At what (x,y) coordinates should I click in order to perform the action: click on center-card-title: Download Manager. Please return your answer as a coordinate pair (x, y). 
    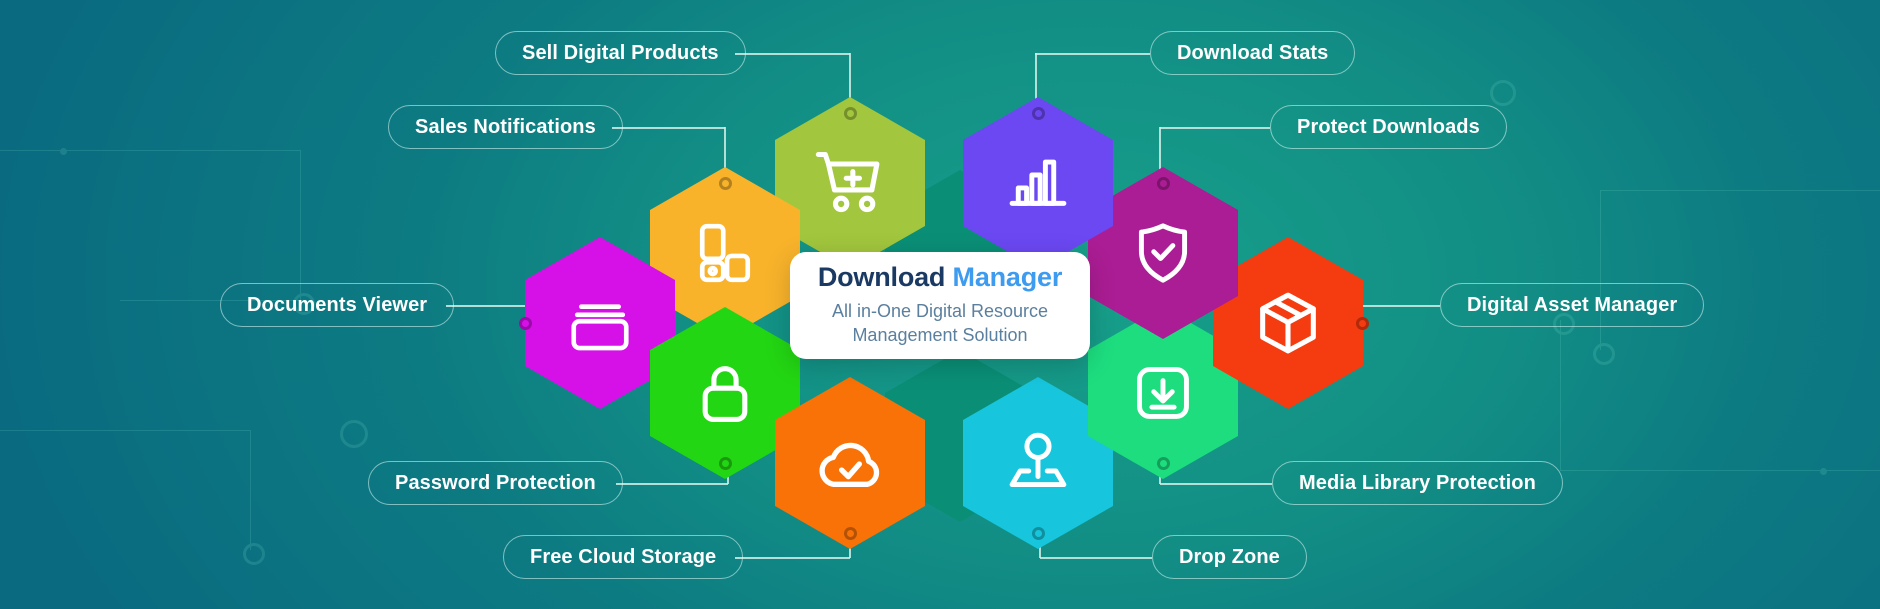
    Looking at the image, I should click on (940, 277).